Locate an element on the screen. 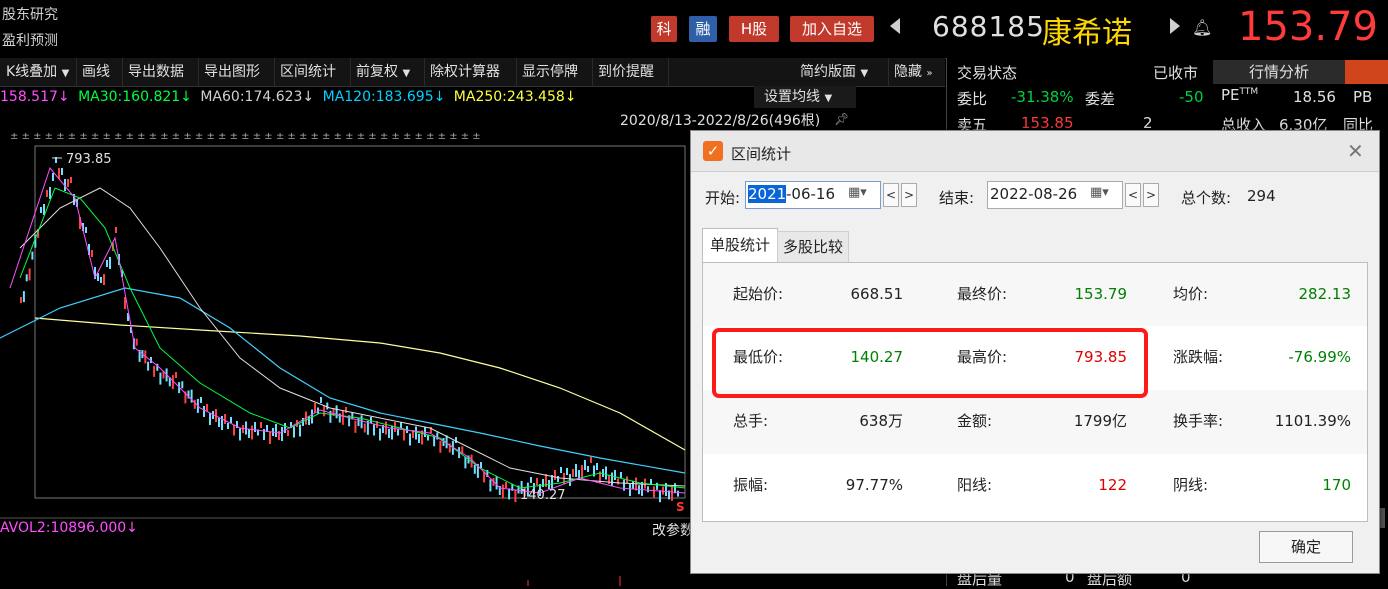 The height and width of the screenshot is (589, 1388). modify-params-button: 改参数 is located at coordinates (673, 530).